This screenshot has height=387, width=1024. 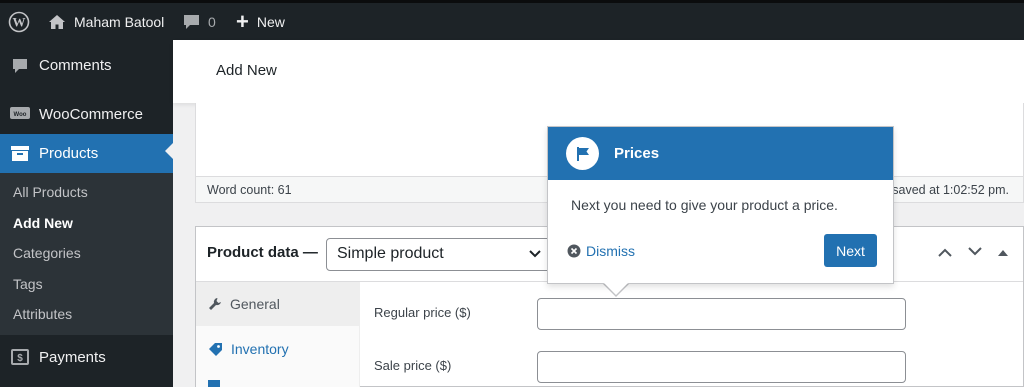 I want to click on submenu-attributes: Attributes, so click(x=42, y=314).